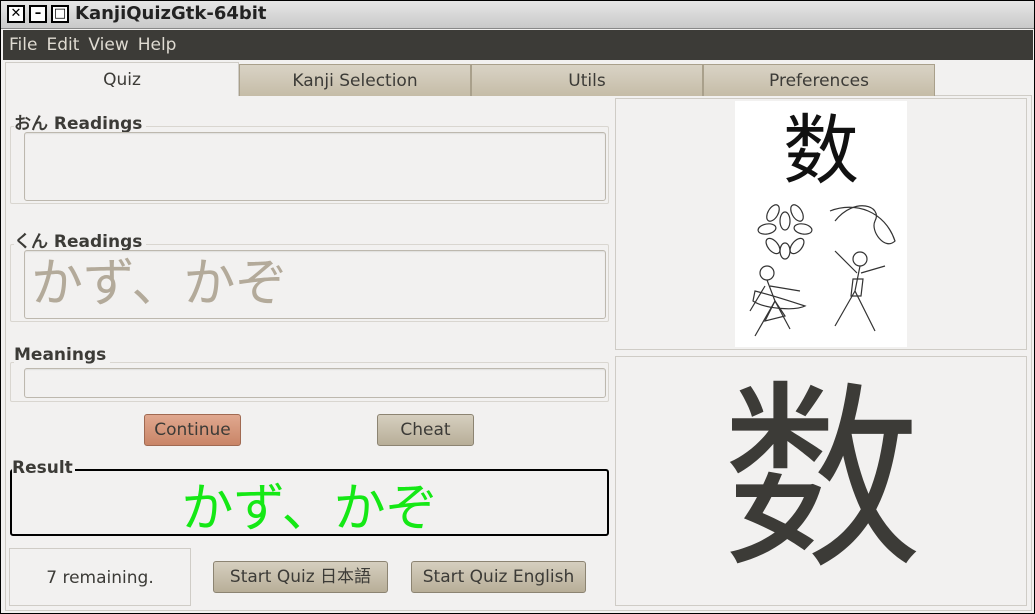 The image size is (1035, 614). I want to click on kun-readings-label: くん Readings, so click(80, 239).